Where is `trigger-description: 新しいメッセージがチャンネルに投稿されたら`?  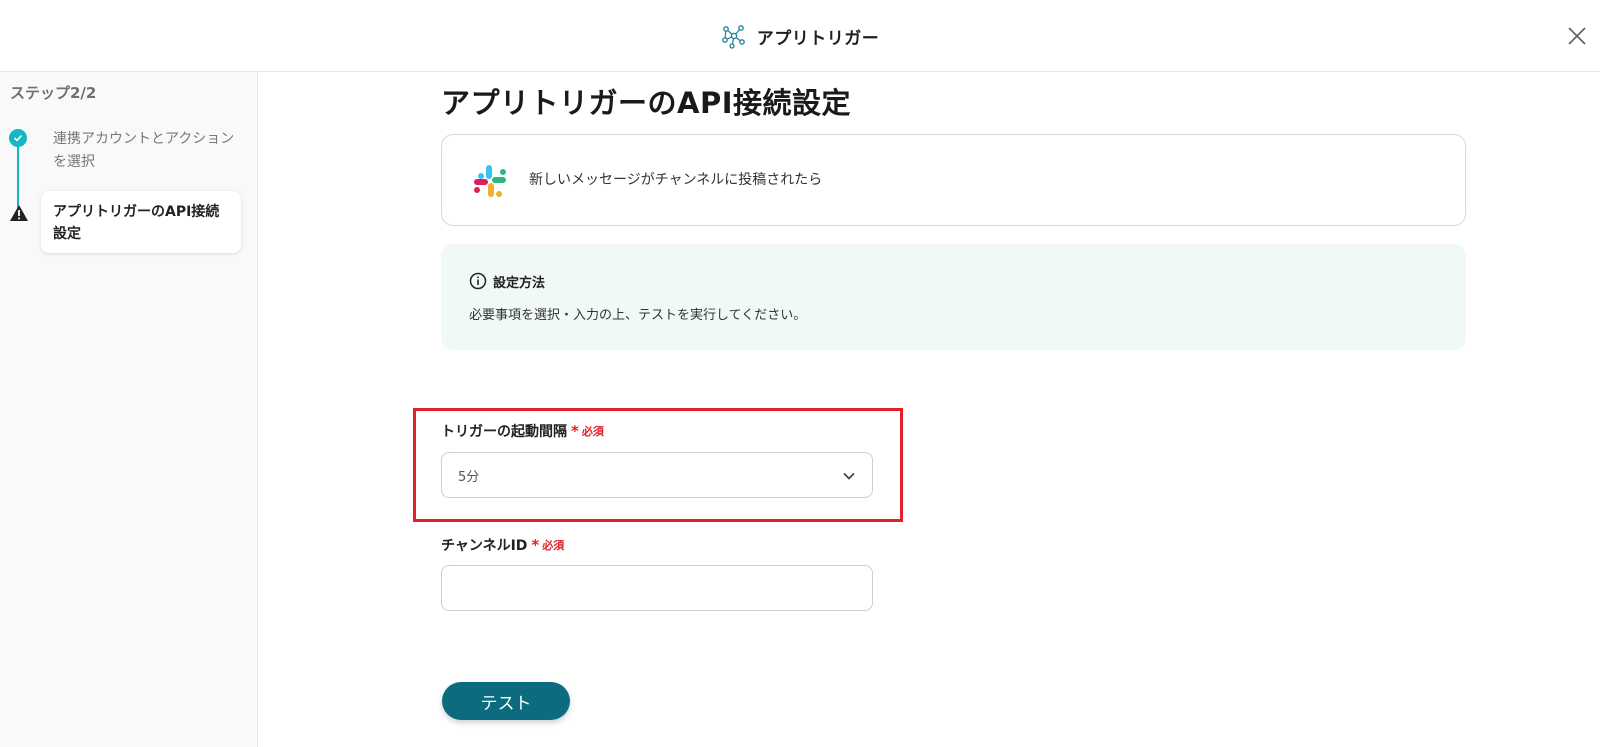
trigger-description: 新しいメッセージがチャンネルに投稿されたら is located at coordinates (676, 180).